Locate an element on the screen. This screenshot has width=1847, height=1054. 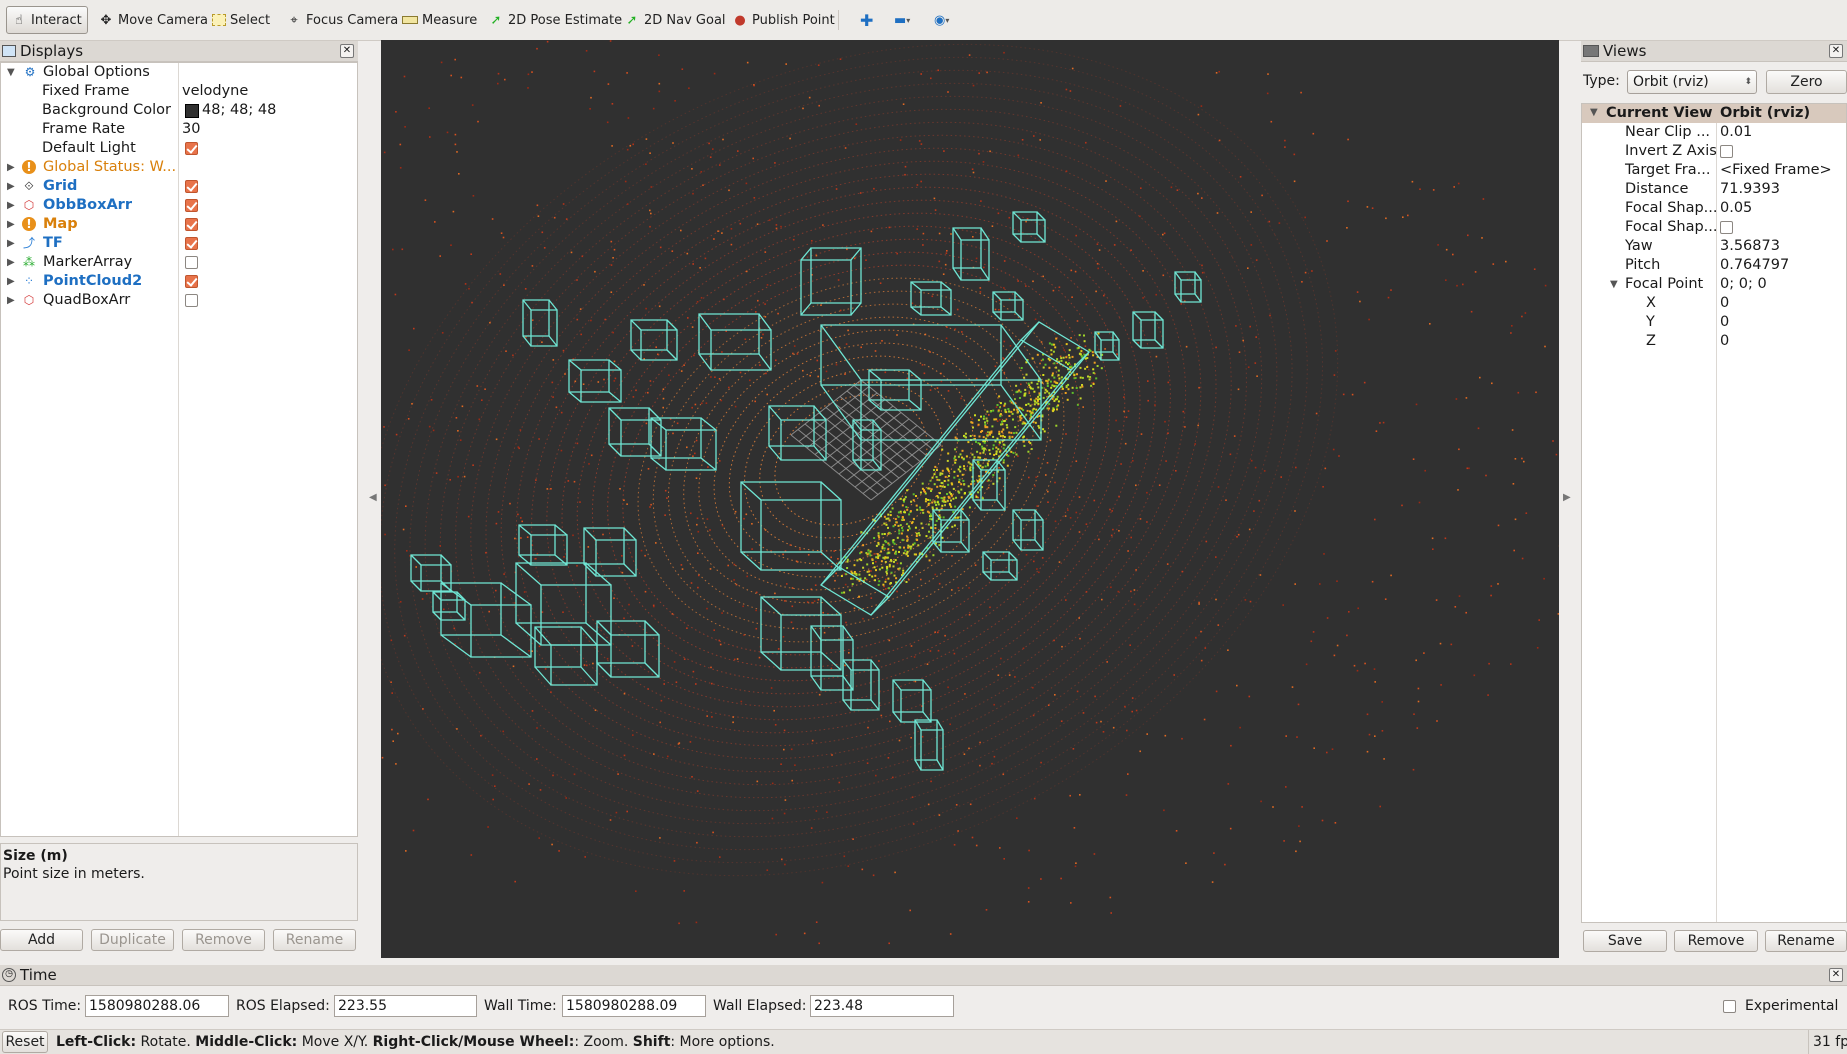
add-button: Add is located at coordinates (41, 940).